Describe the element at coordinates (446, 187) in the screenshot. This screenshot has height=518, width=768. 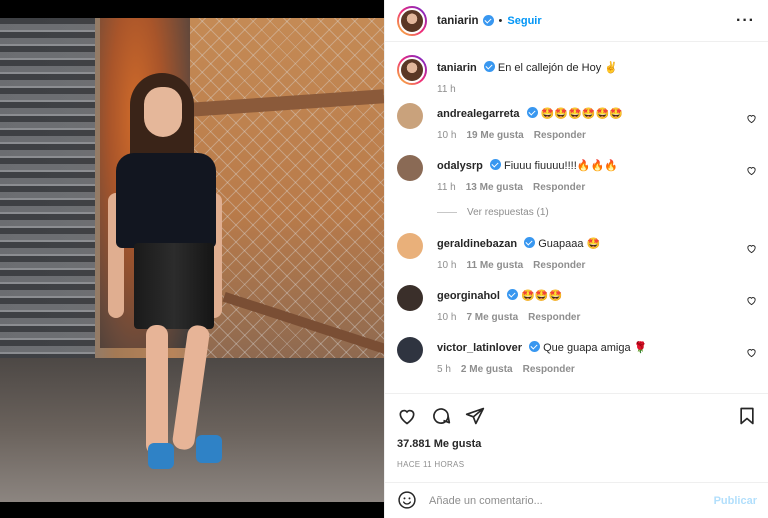
I see `comment-time: 11 h` at that location.